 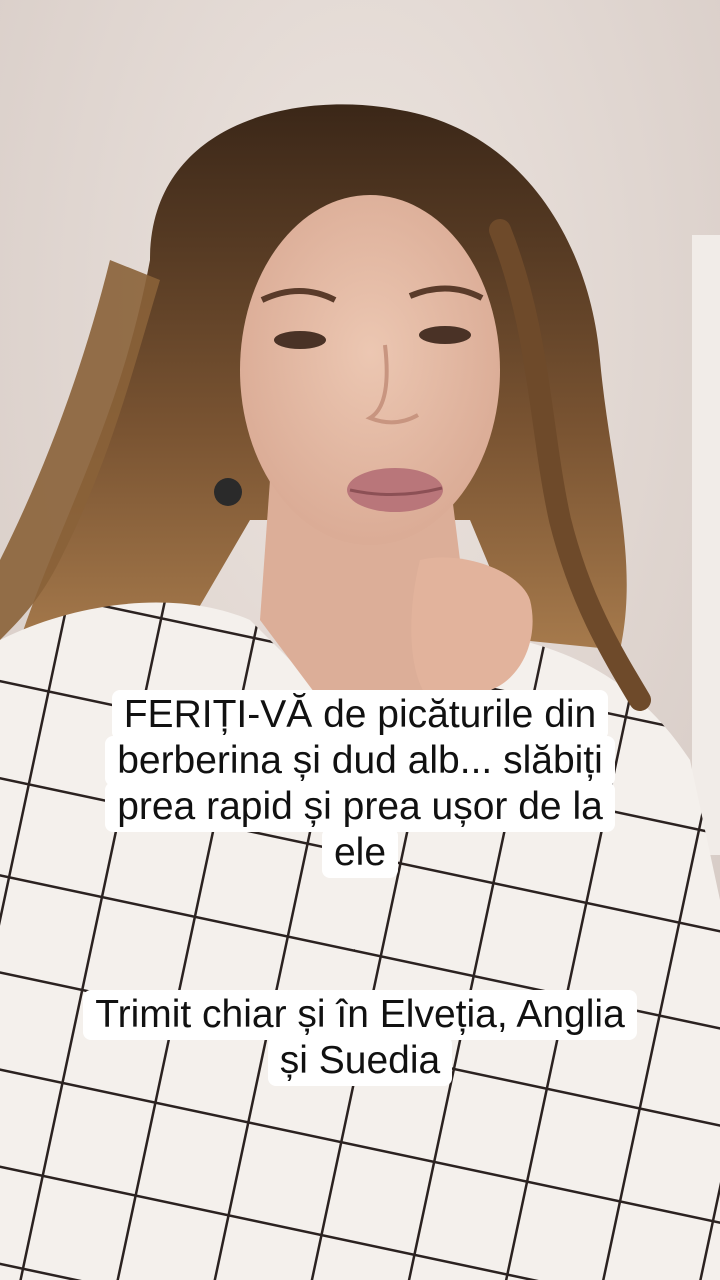 What do you see at coordinates (360, 807) in the screenshot?
I see `caption-line: prea rapid și prea ușor de la` at bounding box center [360, 807].